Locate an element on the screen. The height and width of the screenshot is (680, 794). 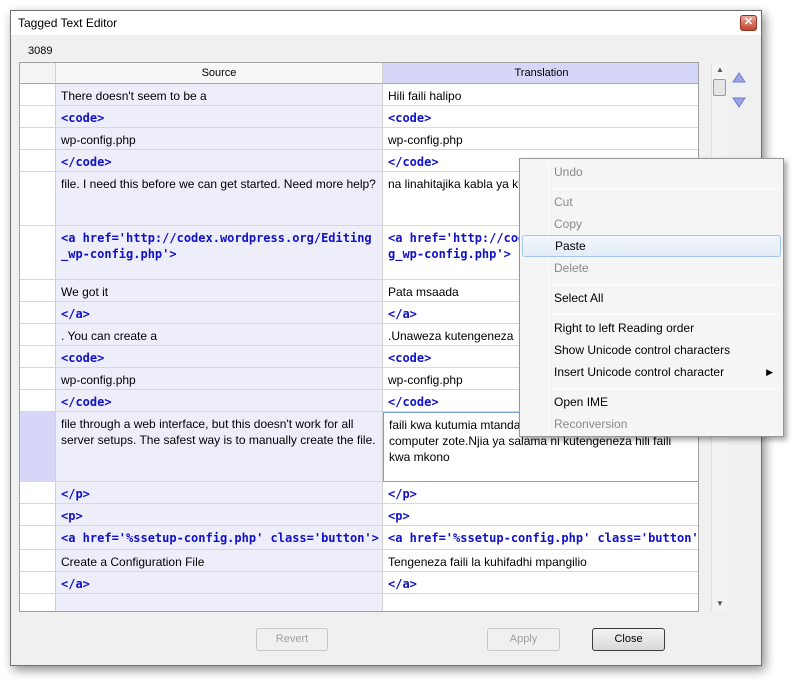
menu-item-show-unicode-control: Show Unicode control characters is located at coordinates (651, 350).